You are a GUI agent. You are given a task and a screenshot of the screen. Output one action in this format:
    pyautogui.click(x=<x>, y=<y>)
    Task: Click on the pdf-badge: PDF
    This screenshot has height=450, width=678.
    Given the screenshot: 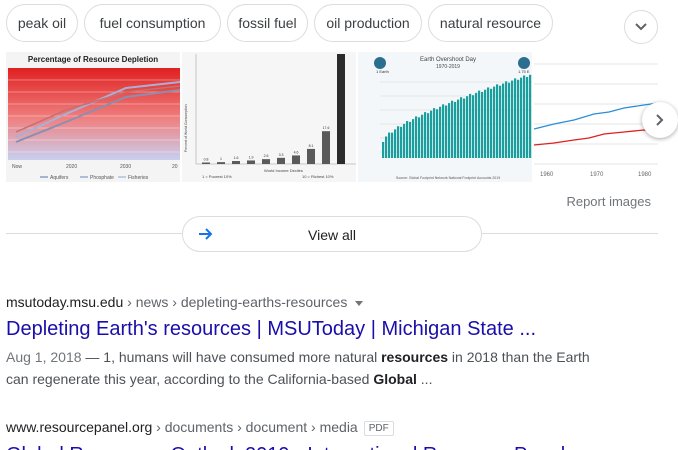 What is the action you would take?
    pyautogui.click(x=378, y=428)
    